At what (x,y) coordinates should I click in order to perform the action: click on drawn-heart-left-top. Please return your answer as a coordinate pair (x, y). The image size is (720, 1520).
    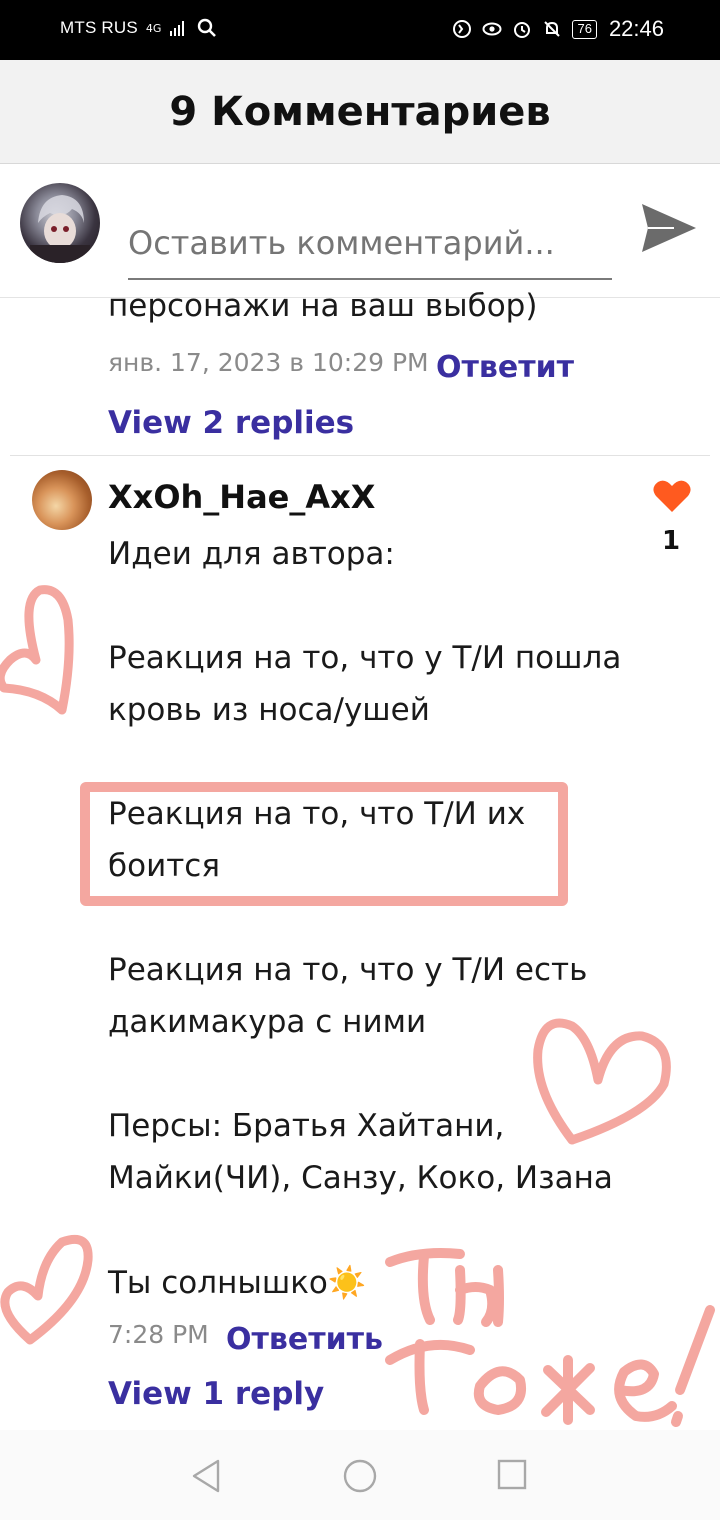
    Looking at the image, I should click on (37, 650).